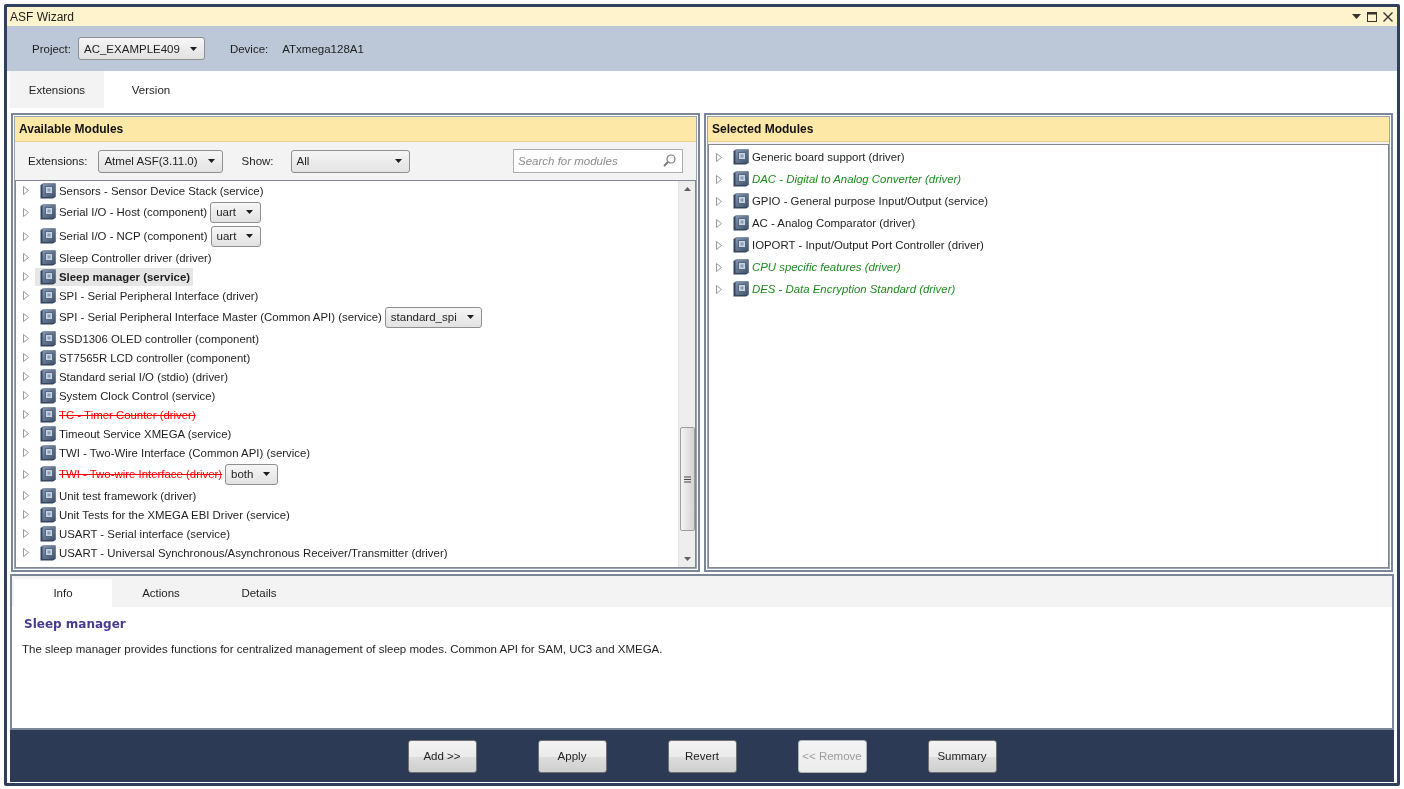 The width and height of the screenshot is (1404, 789). Describe the element at coordinates (148, 295) in the screenshot. I see `tree-item: SPI - Serial Peripheral Interface (driver)` at that location.